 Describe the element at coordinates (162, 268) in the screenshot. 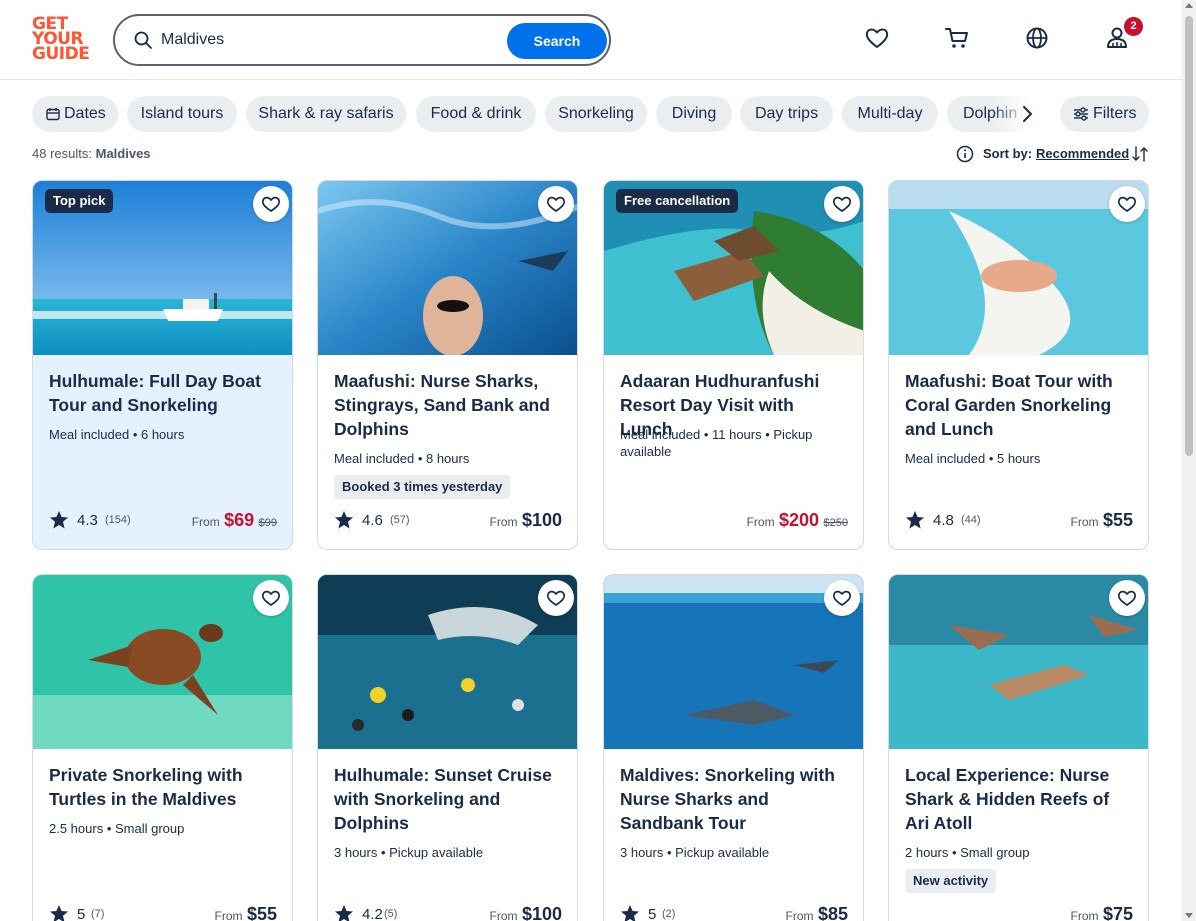

I see `activity-image: Top pick` at that location.